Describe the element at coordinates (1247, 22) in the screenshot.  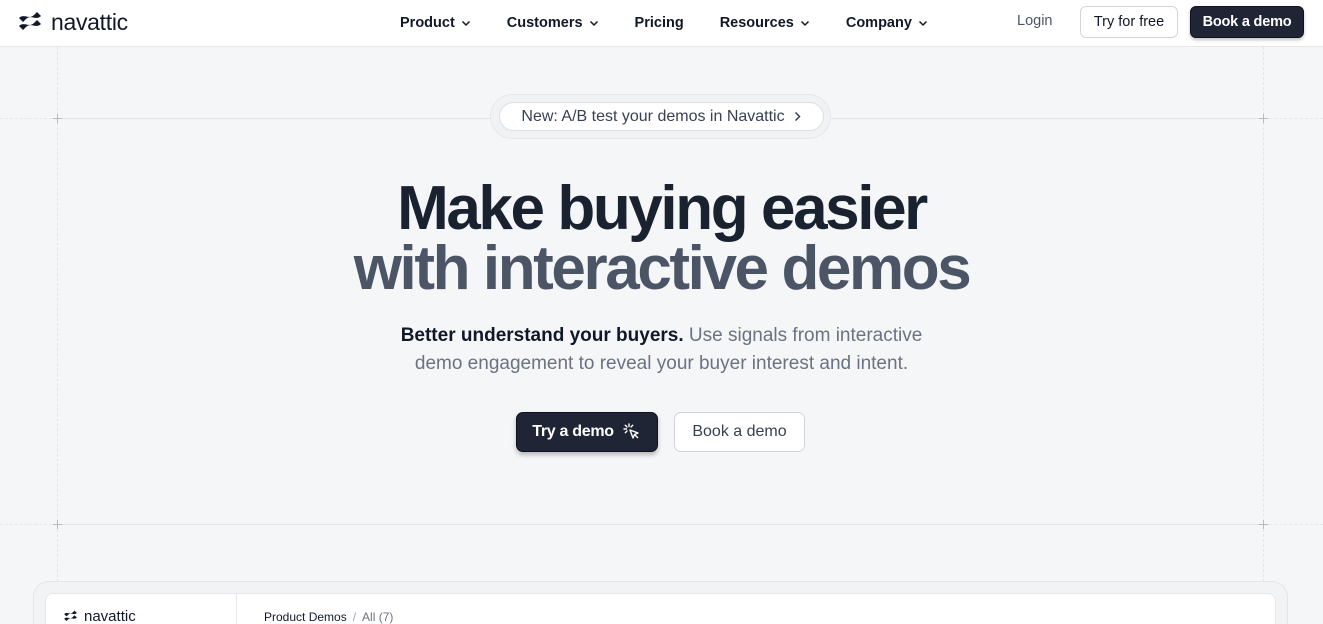
I see `book-demo-nav-button: Book a demo` at that location.